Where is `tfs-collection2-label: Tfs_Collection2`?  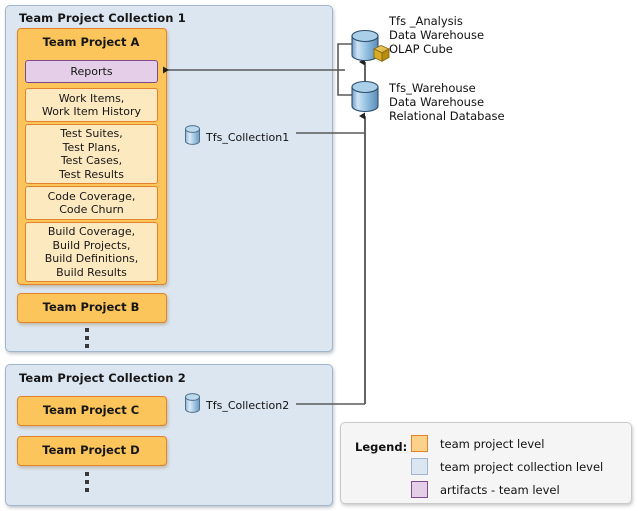
tfs-collection2-label: Tfs_Collection2 is located at coordinates (248, 405).